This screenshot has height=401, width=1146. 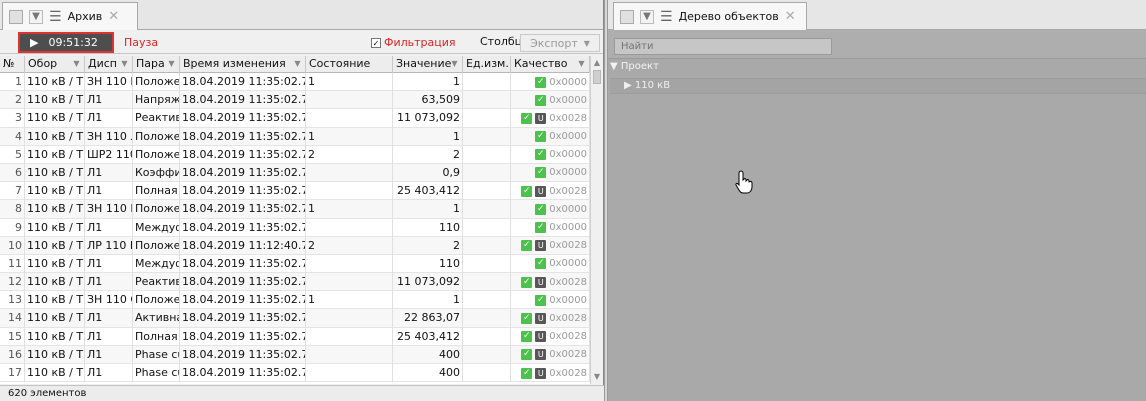 What do you see at coordinates (12, 100) in the screenshot?
I see `row-number: 2` at bounding box center [12, 100].